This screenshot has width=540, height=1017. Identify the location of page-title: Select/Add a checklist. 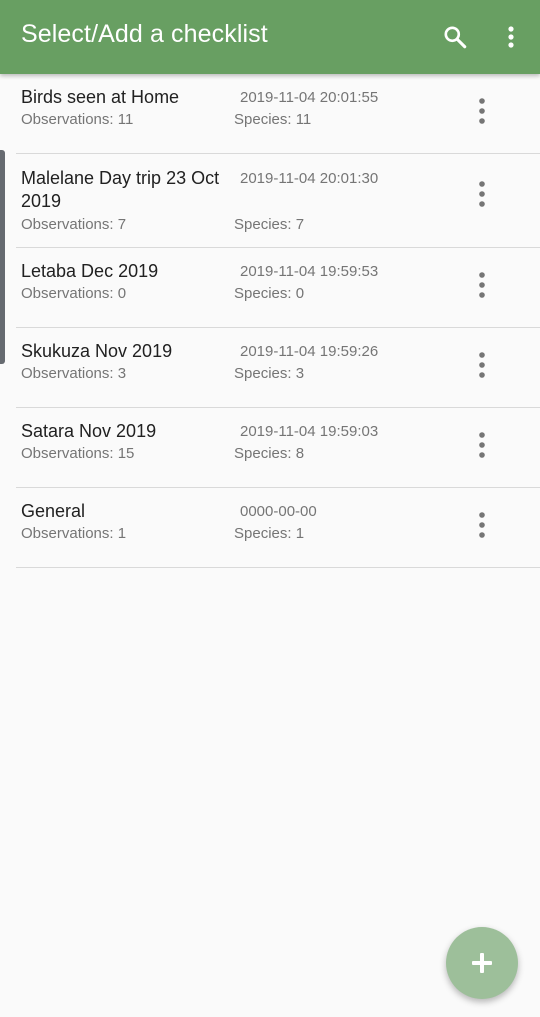
(144, 34).